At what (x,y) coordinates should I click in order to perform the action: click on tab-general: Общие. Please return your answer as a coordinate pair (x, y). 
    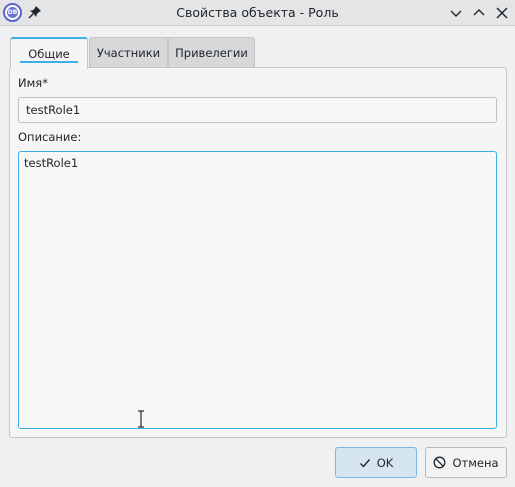
    Looking at the image, I should click on (49, 53).